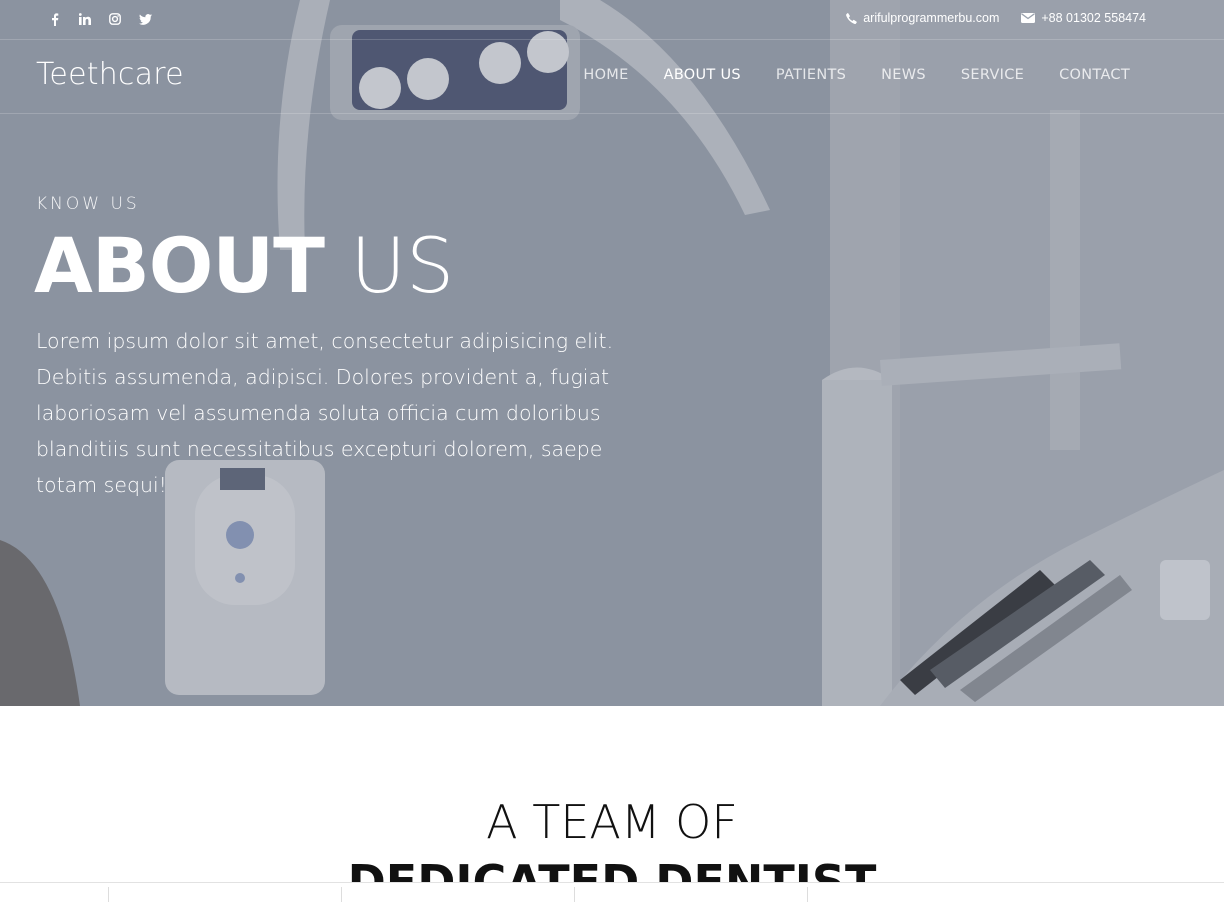  What do you see at coordinates (931, 18) in the screenshot?
I see `email-text: arifulprogrammerbu.com` at bounding box center [931, 18].